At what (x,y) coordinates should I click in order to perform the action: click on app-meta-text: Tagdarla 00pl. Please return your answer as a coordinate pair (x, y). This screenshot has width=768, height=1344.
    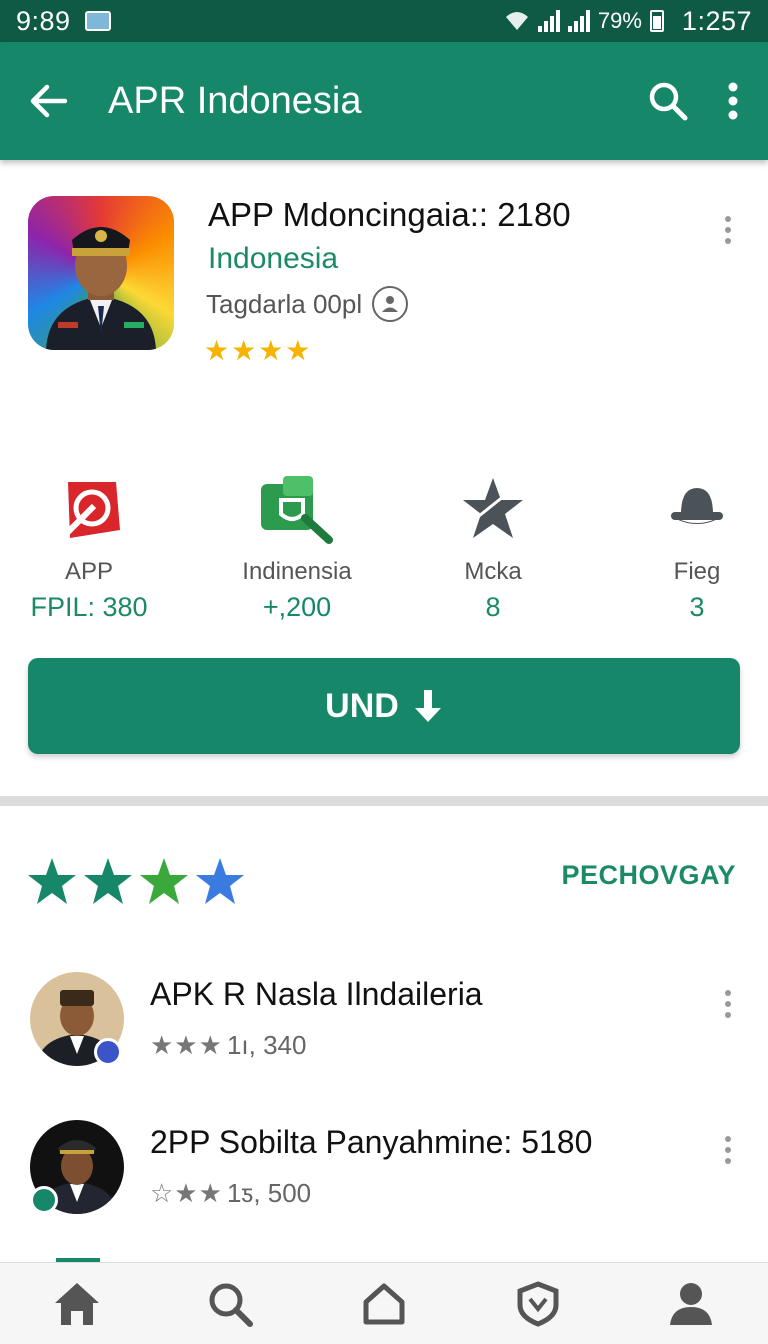
    Looking at the image, I should click on (284, 303).